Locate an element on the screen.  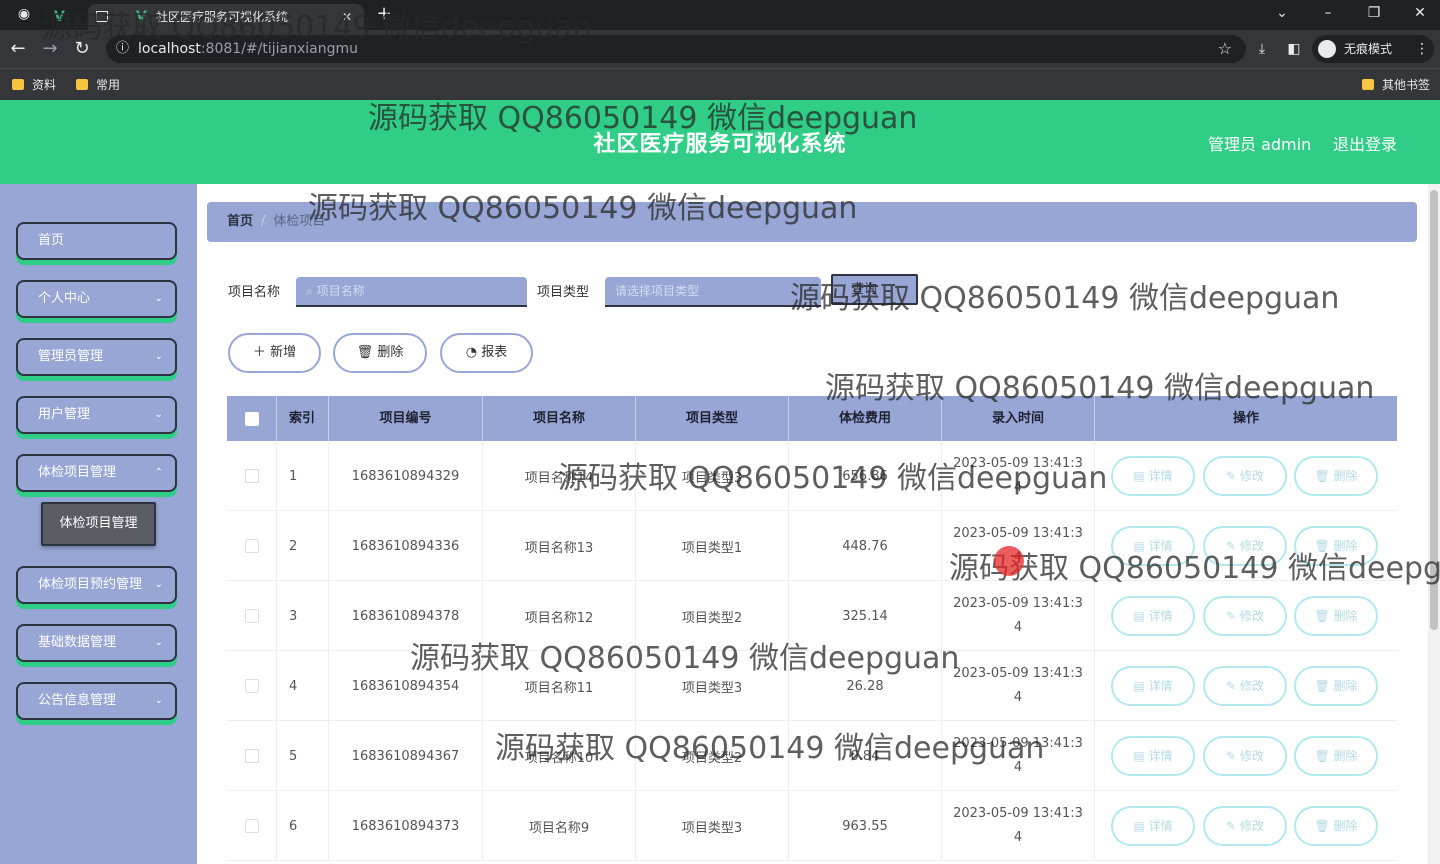
forward-icon: → is located at coordinates (50, 49).